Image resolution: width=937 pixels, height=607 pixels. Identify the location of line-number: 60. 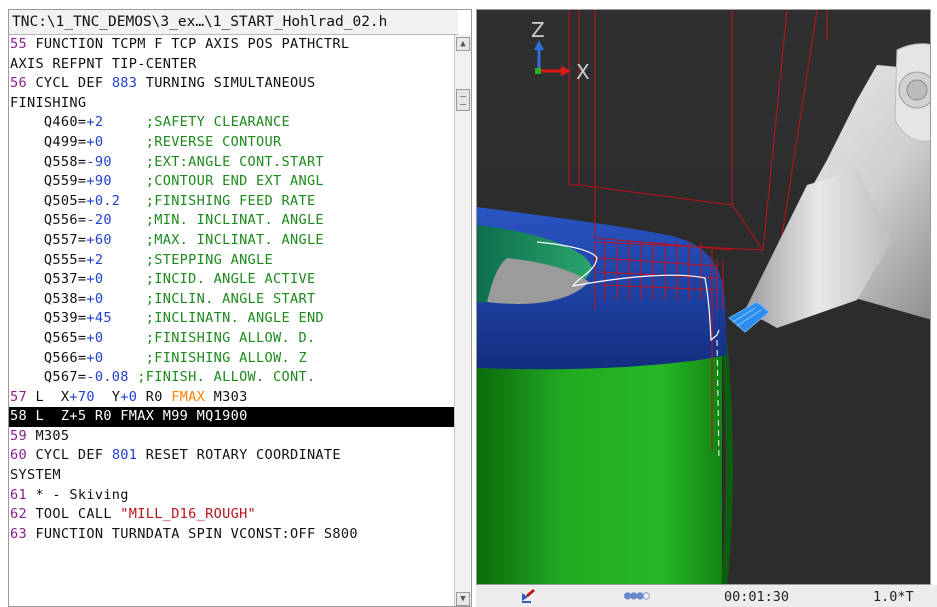
(18, 455).